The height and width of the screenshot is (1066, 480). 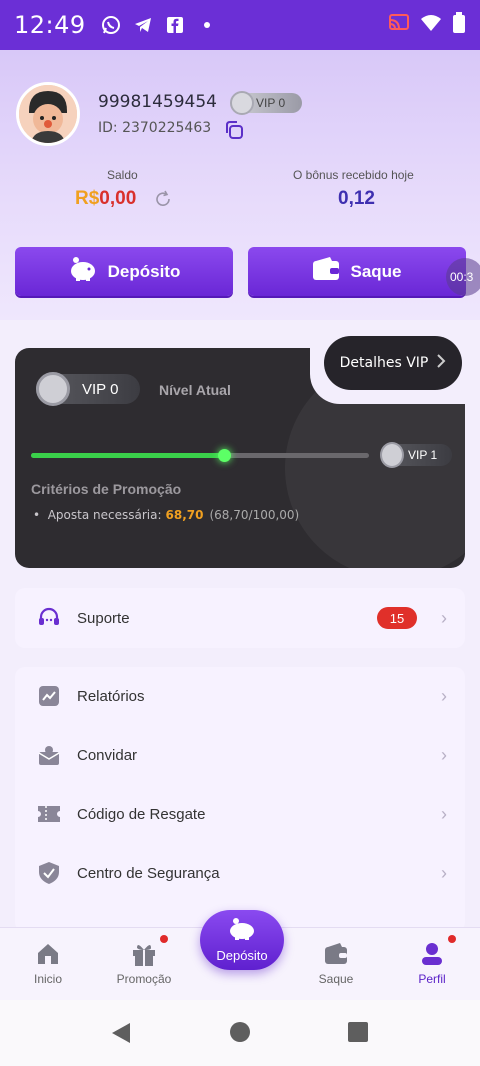 What do you see at coordinates (121, 1035) in the screenshot?
I see `back-icon` at bounding box center [121, 1035].